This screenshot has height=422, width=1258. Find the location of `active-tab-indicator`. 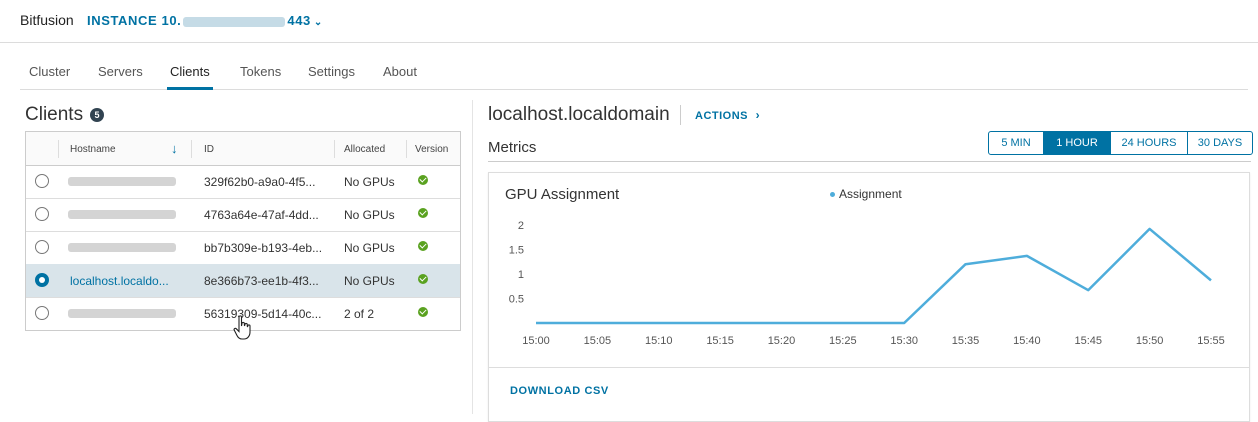

active-tab-indicator is located at coordinates (190, 88).